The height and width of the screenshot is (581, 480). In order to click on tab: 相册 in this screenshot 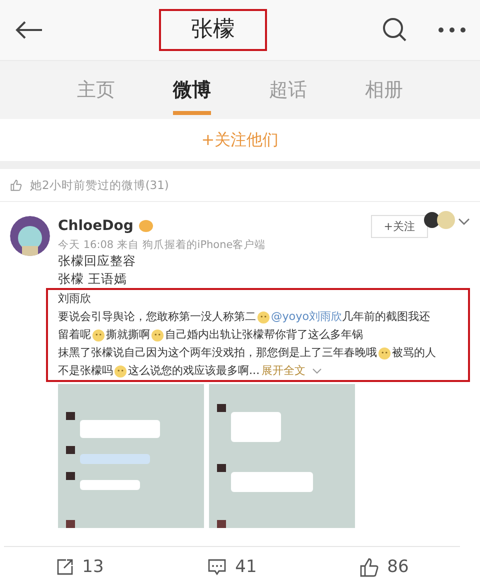, I will do `click(384, 94)`.